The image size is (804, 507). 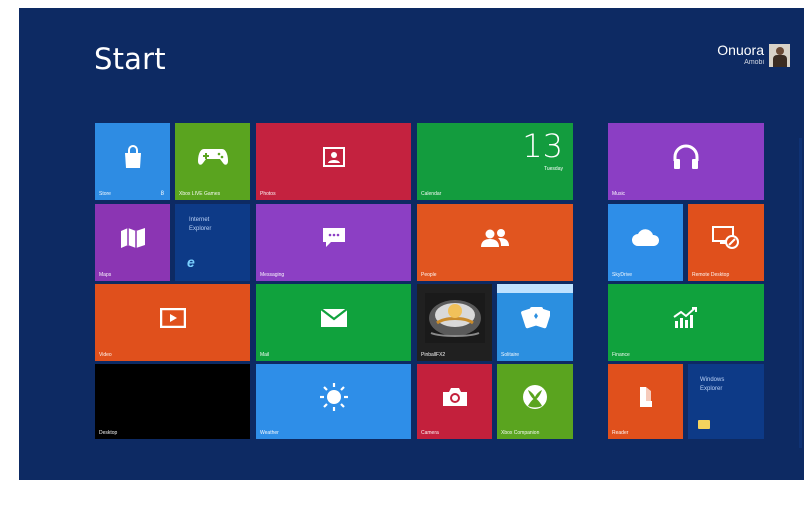 What do you see at coordinates (800, 293) in the screenshot?
I see `edge-tile-peek` at bounding box center [800, 293].